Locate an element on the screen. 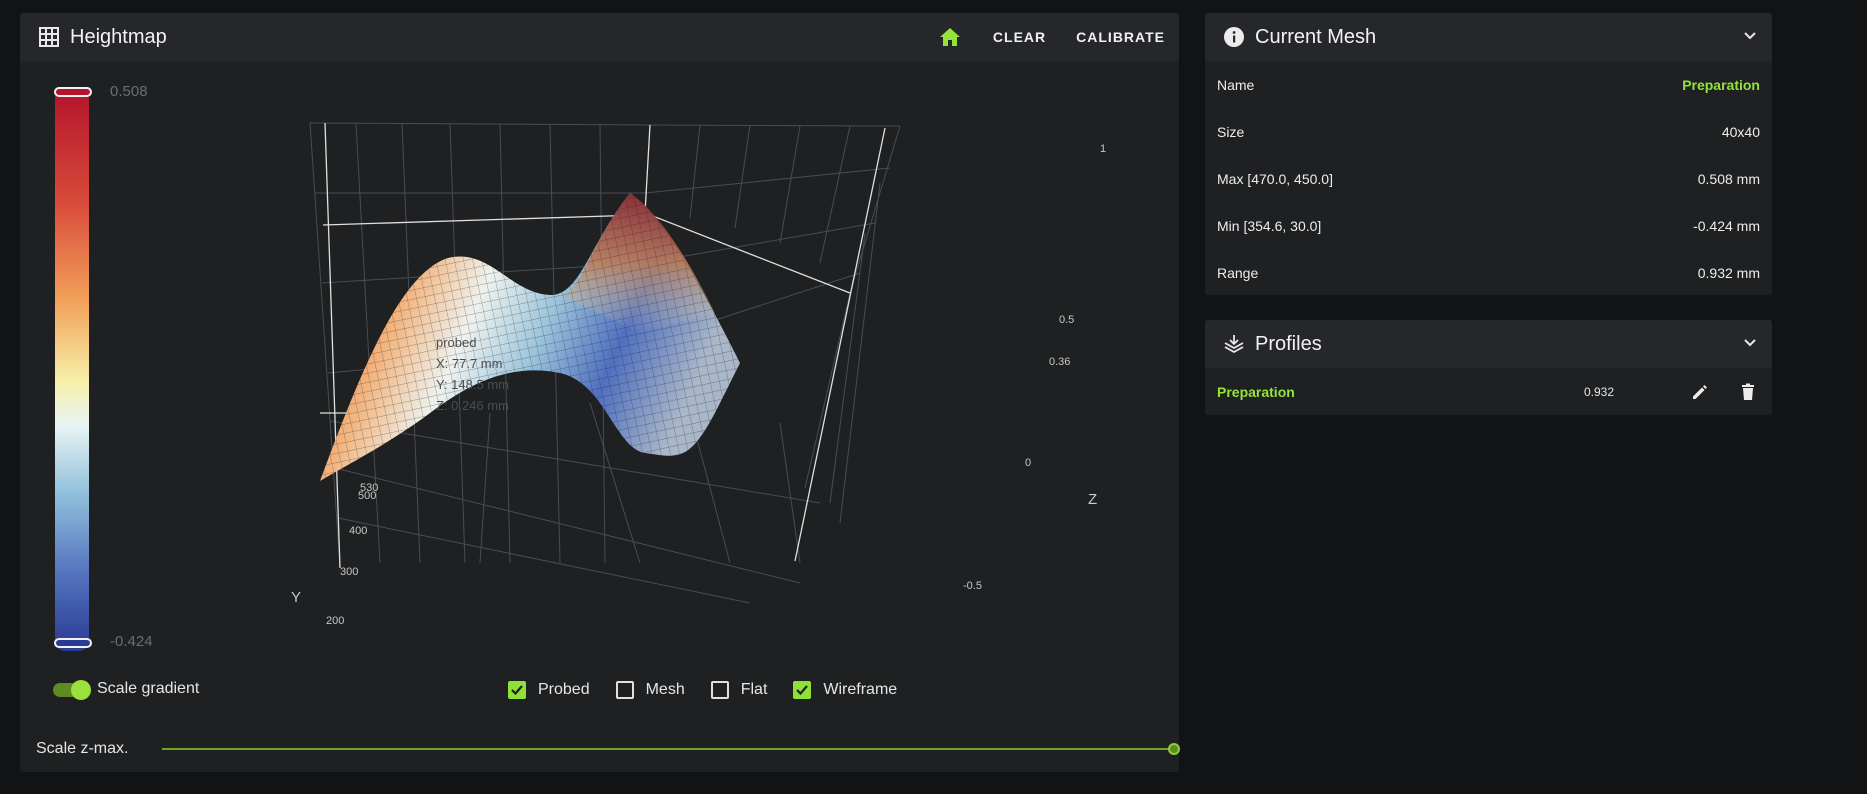 The image size is (1867, 794). display-options: Probed Mesh Flat Wireframe is located at coordinates (715, 690).